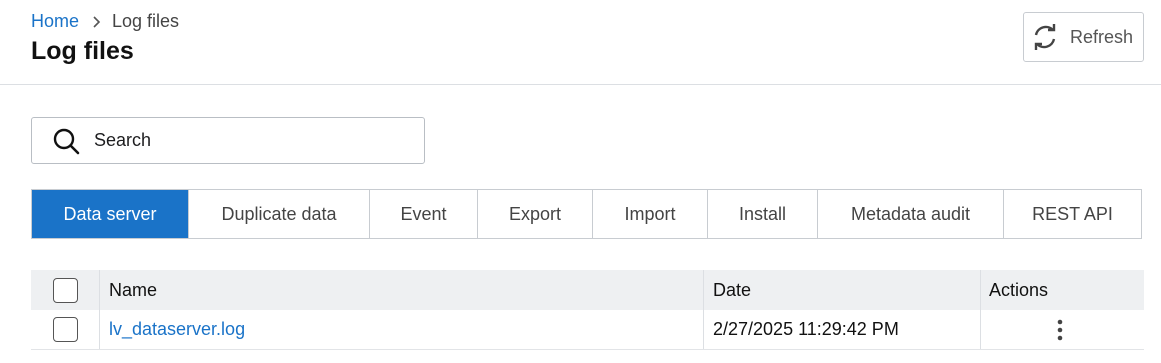 This screenshot has width=1161, height=363. What do you see at coordinates (110, 214) in the screenshot?
I see `tab-data-server: Data server` at bounding box center [110, 214].